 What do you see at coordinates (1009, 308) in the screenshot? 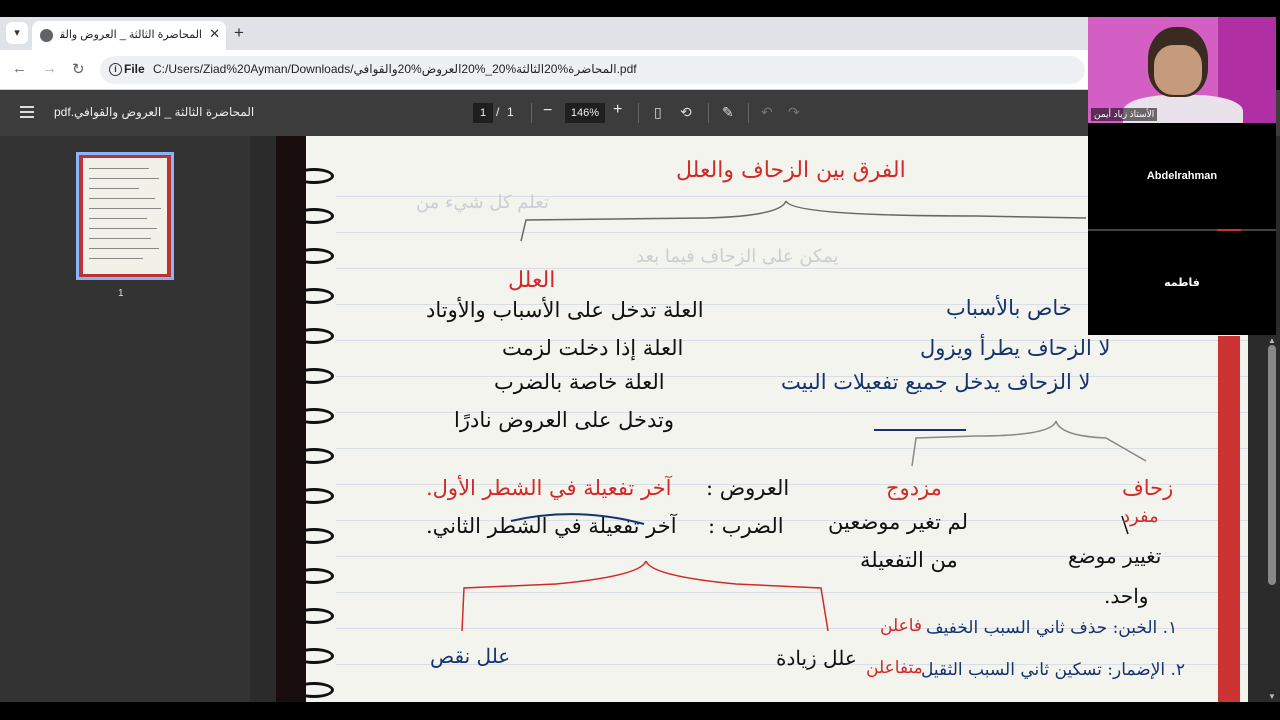
I see `right-line-1: خاص بالأسباب` at bounding box center [1009, 308].